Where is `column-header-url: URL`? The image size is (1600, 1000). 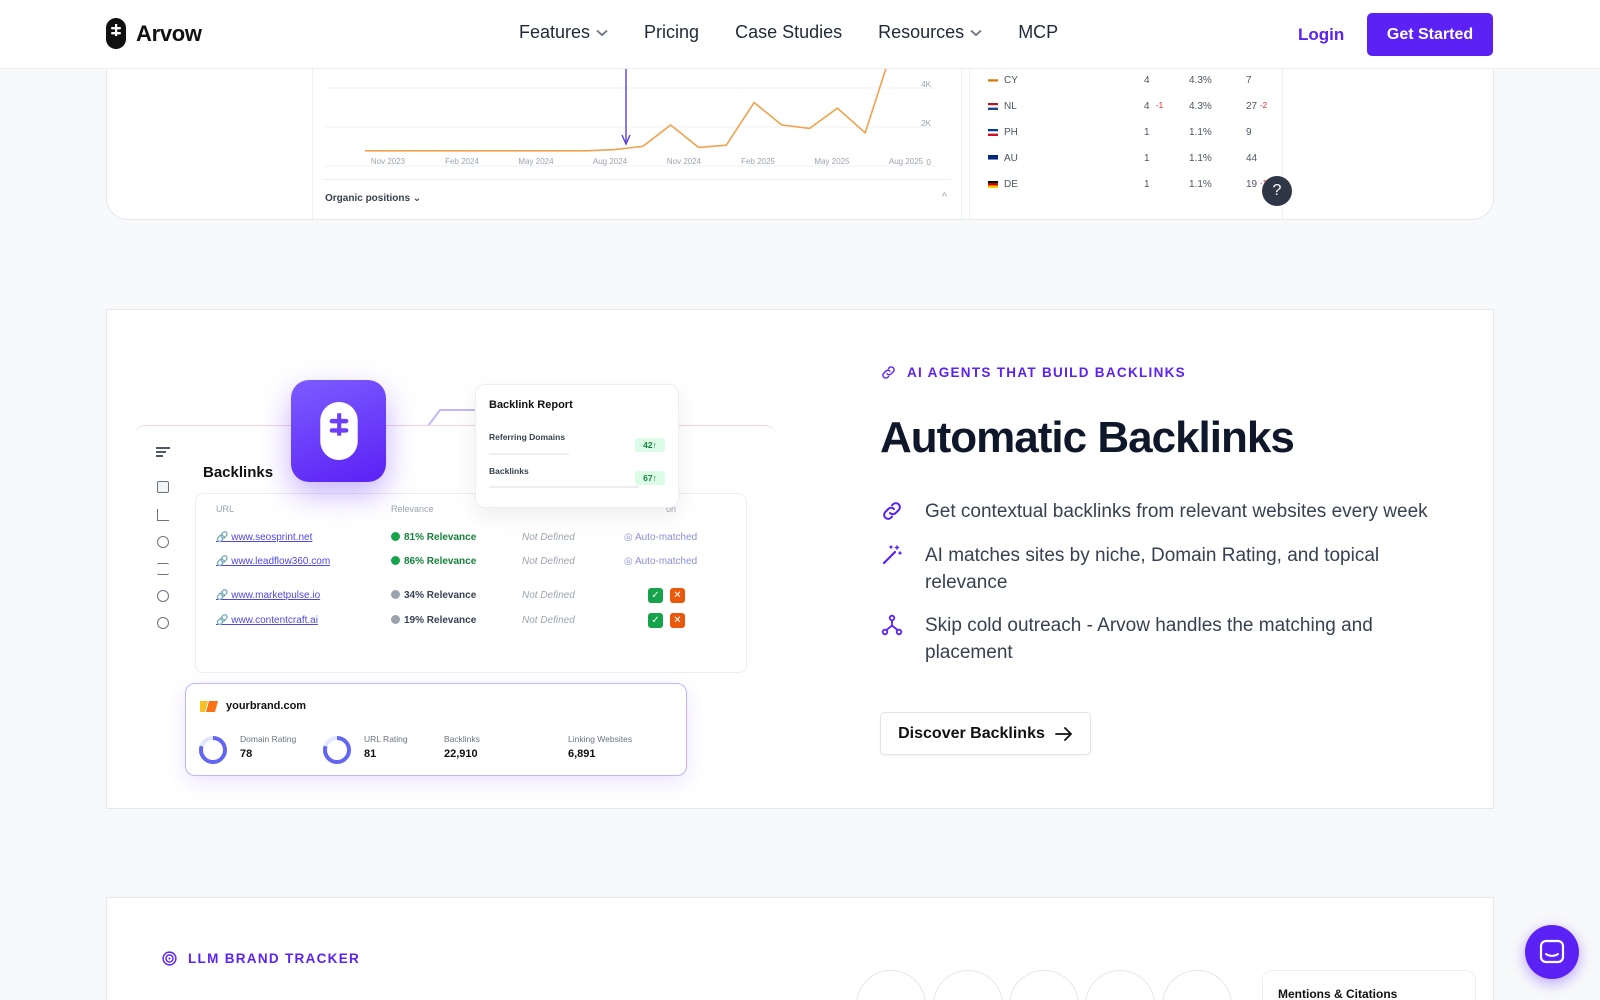 column-header-url: URL is located at coordinates (225, 509).